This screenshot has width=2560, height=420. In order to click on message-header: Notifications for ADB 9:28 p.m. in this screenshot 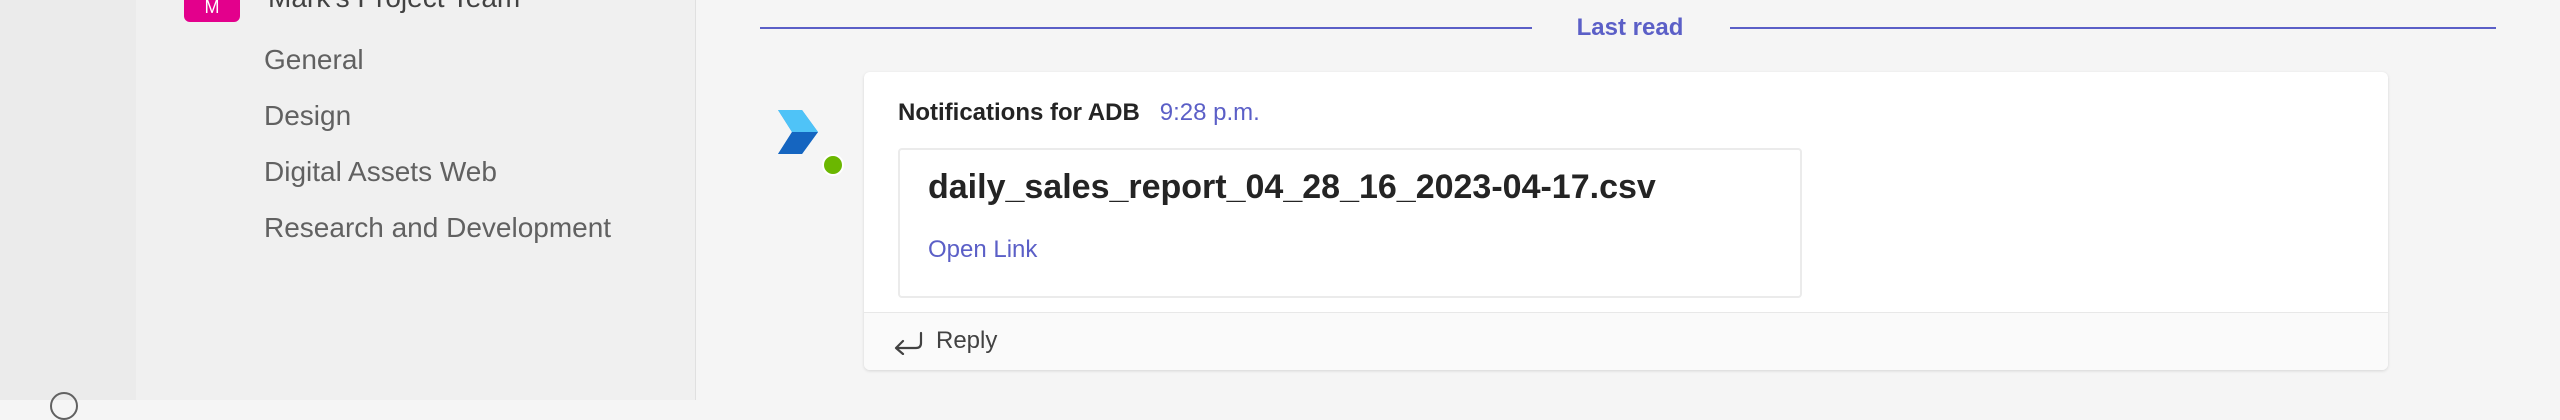, I will do `click(1079, 113)`.